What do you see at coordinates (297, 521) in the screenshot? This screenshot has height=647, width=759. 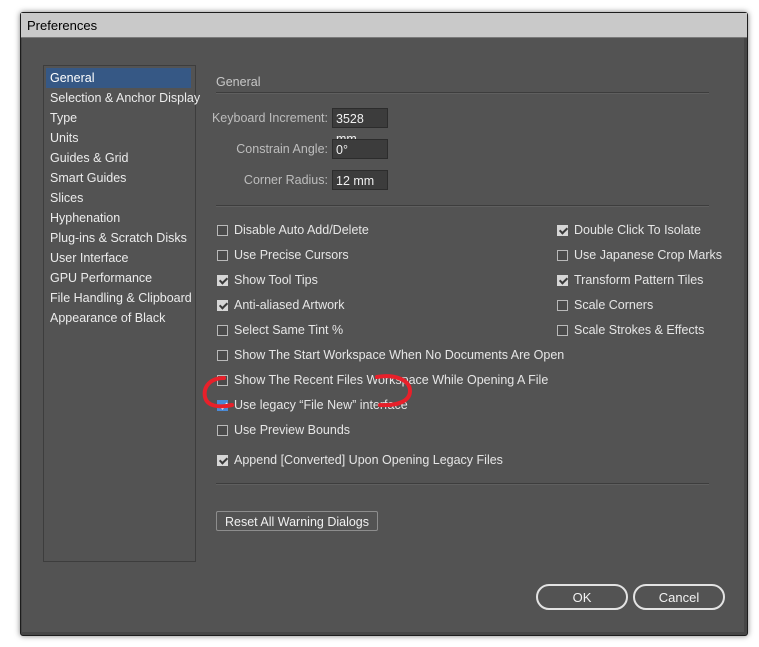 I see `reset-all-warning-dialogs-button: Reset All Warning Dialogs` at bounding box center [297, 521].